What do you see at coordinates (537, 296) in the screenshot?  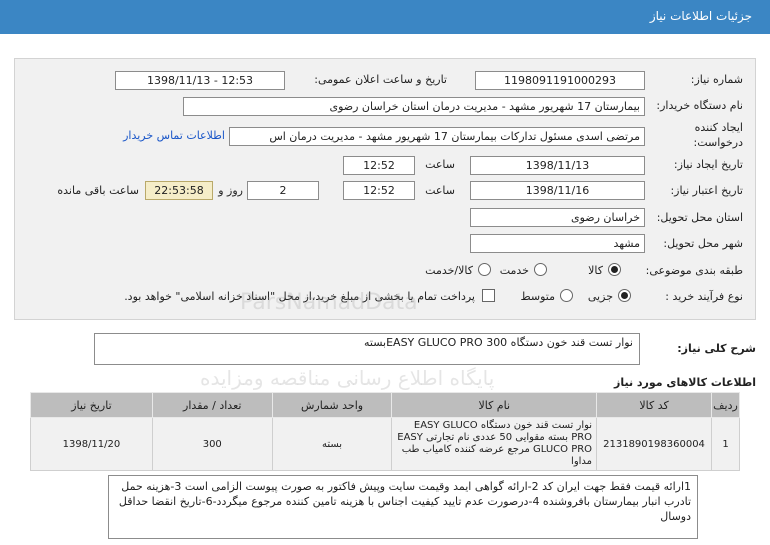 I see `process-option-medium: متوسط` at bounding box center [537, 296].